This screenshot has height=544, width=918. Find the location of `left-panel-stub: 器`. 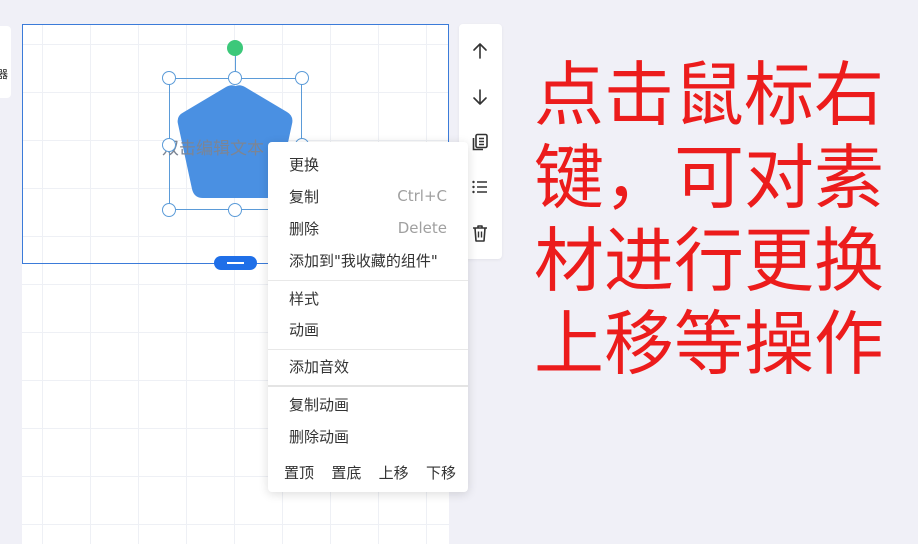

left-panel-stub: 器 is located at coordinates (5, 62).